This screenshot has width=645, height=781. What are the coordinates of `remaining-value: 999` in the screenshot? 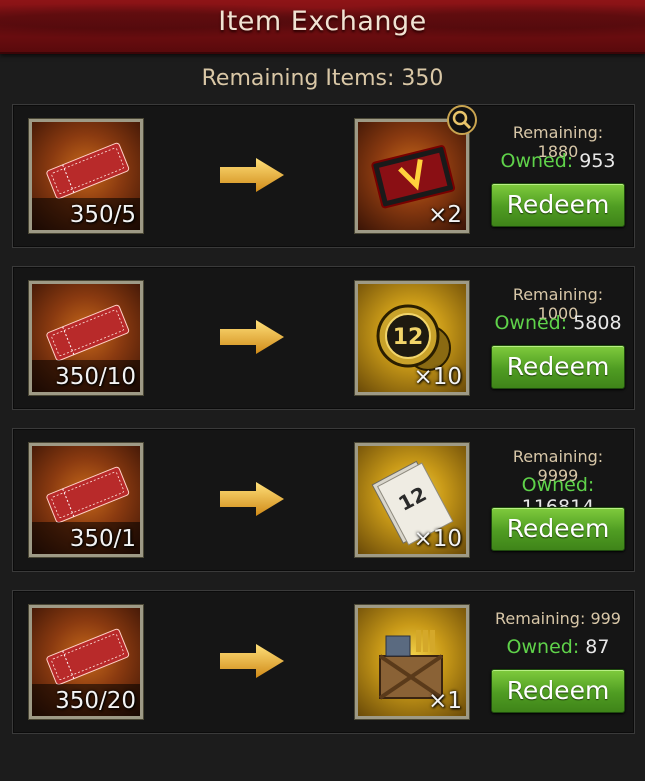 It's located at (605, 618).